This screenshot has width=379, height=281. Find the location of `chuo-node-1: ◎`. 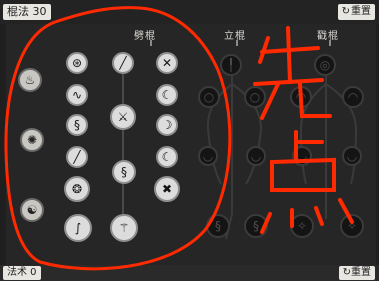

chuo-node-1: ◎ is located at coordinates (325, 65).